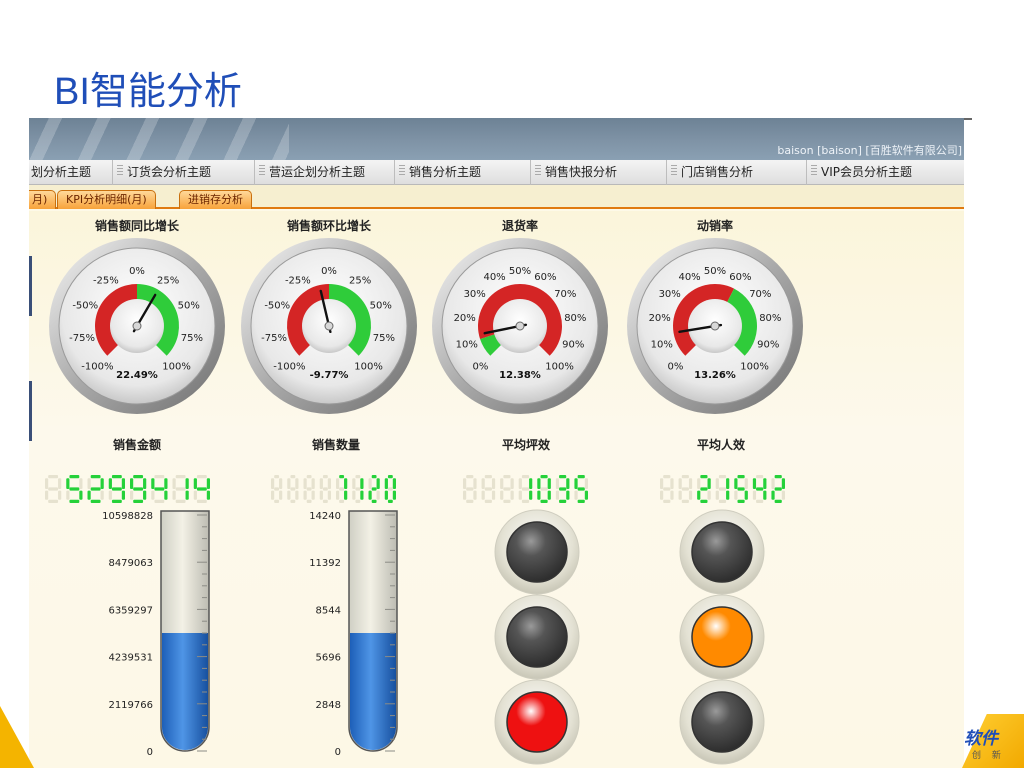 The width and height of the screenshot is (1024, 768). I want to click on led-avg-staff-efficiency, so click(722, 489).